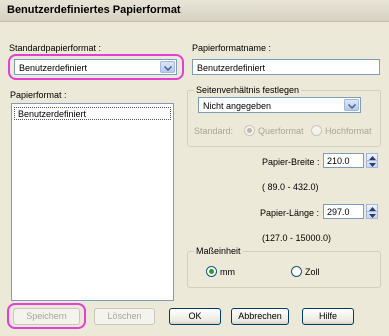  What do you see at coordinates (290, 187) in the screenshot?
I see `width-range: ( 89.0 - 432.0)` at bounding box center [290, 187].